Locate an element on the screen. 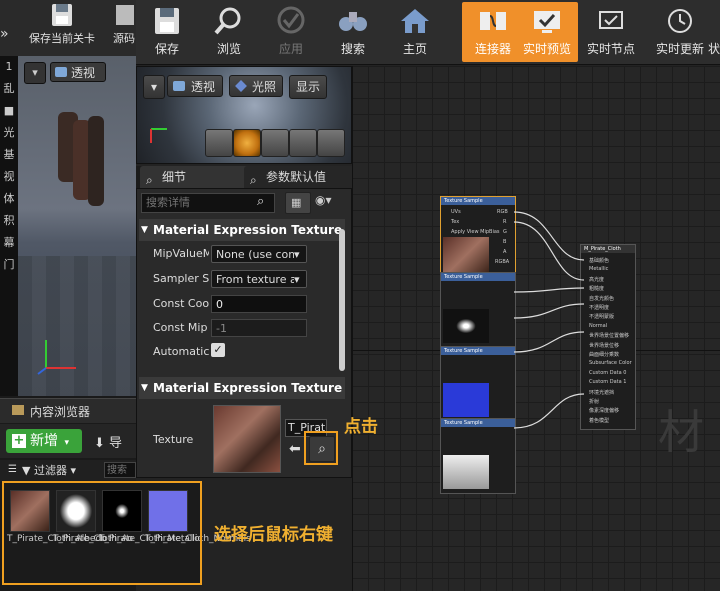 The width and height of the screenshot is (720, 591). tab-parameter-defaults: ⌕ 参数默认值 is located at coordinates (305, 177).